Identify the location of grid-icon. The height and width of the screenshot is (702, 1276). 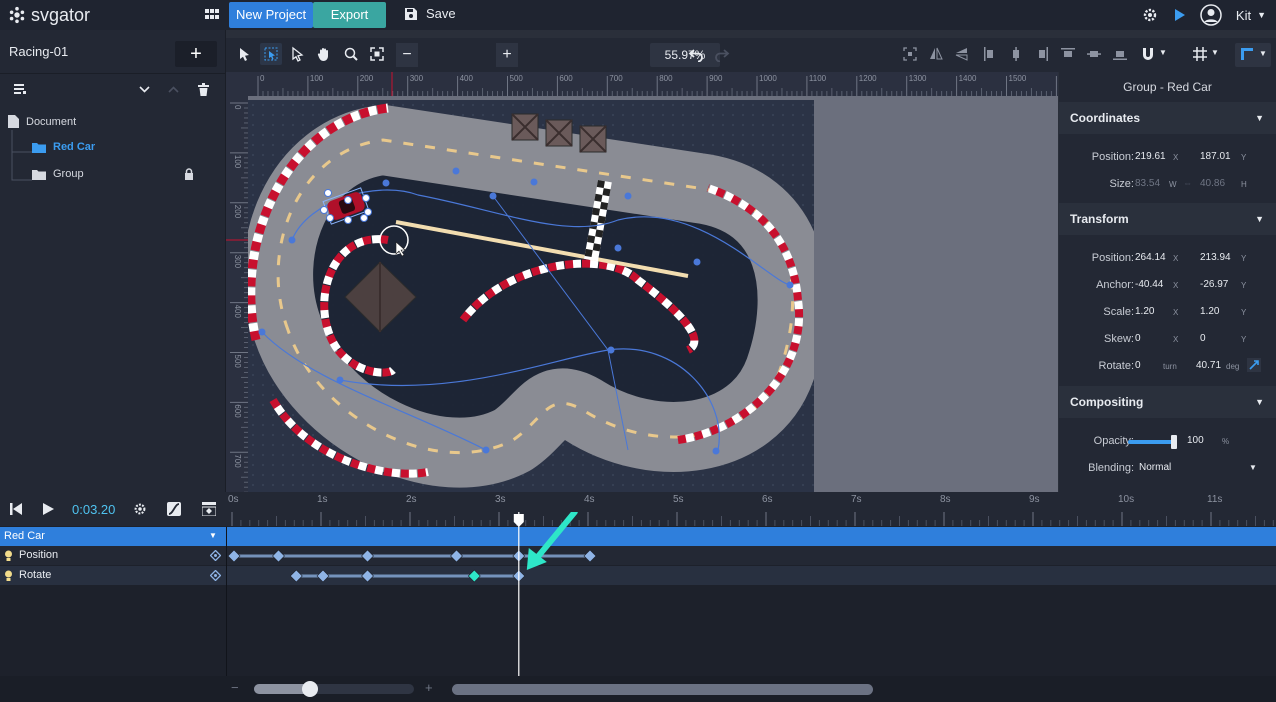
(1200, 54).